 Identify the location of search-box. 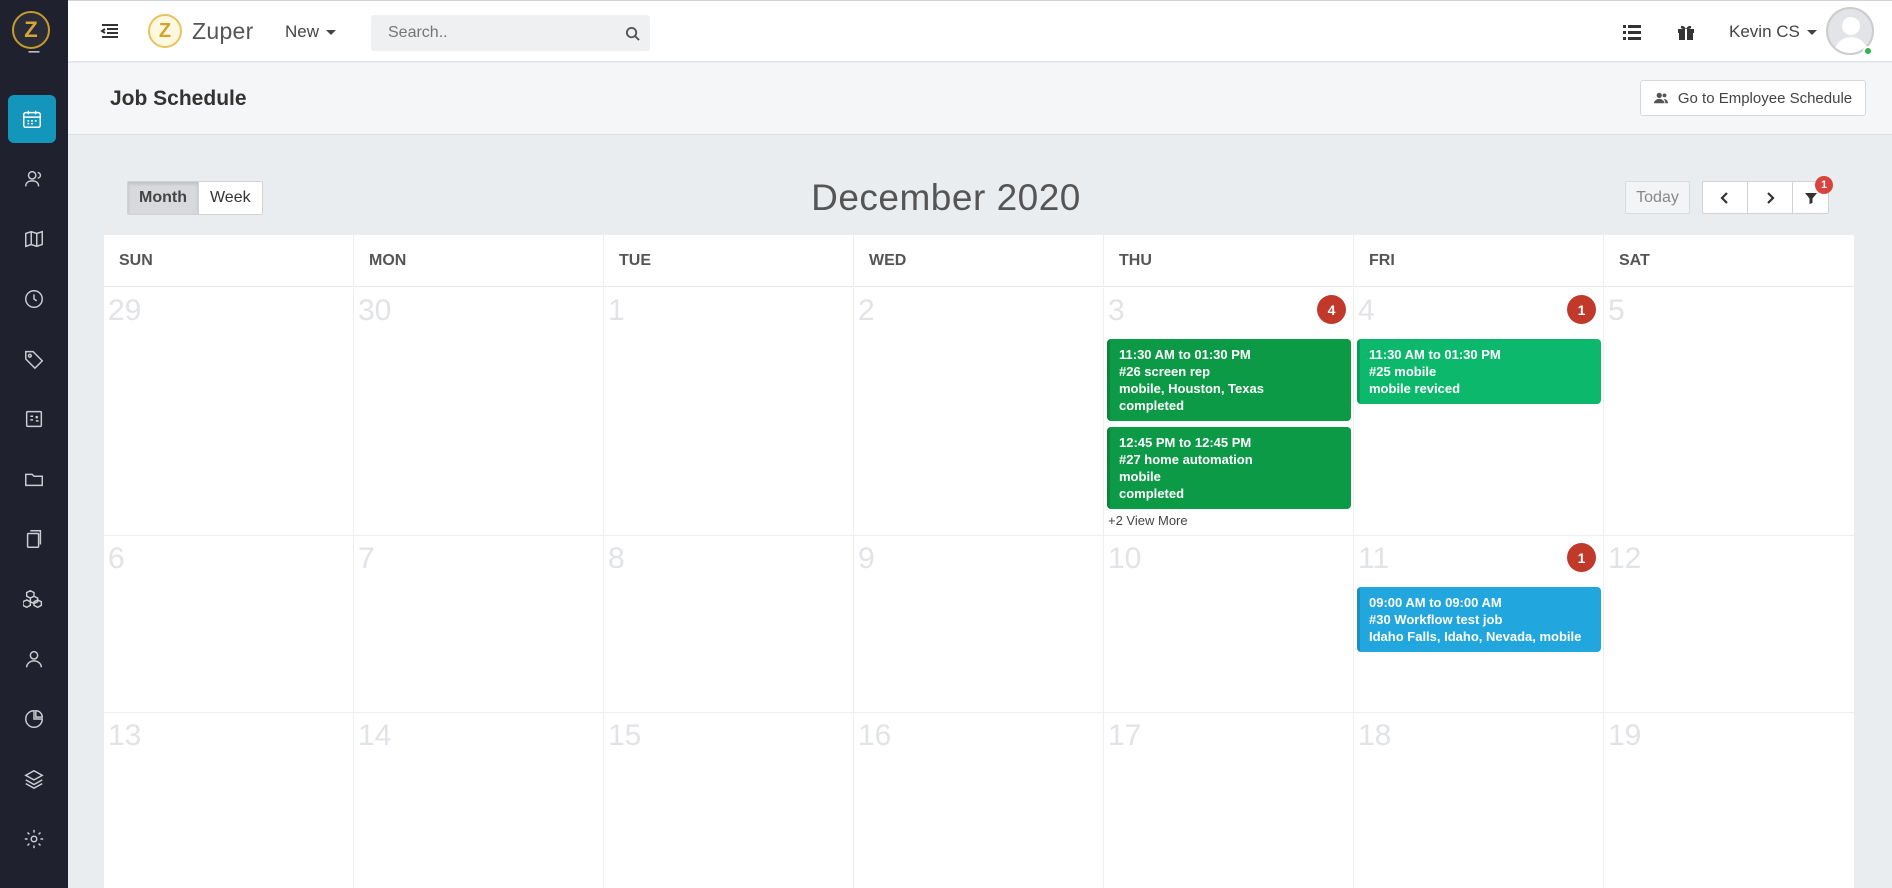
(510, 33).